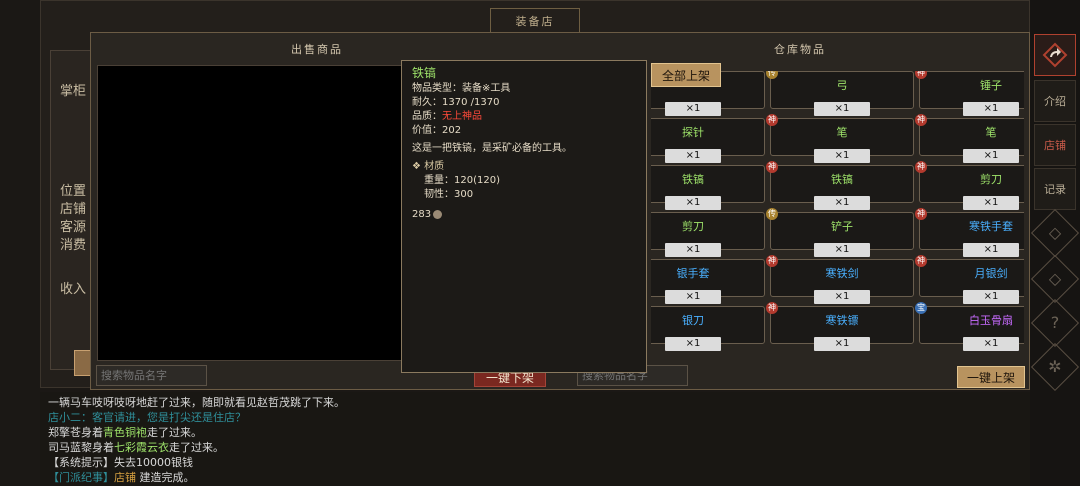 The image size is (1080, 486). What do you see at coordinates (772, 214) in the screenshot?
I see `rarity-badge-icon: 传` at bounding box center [772, 214].